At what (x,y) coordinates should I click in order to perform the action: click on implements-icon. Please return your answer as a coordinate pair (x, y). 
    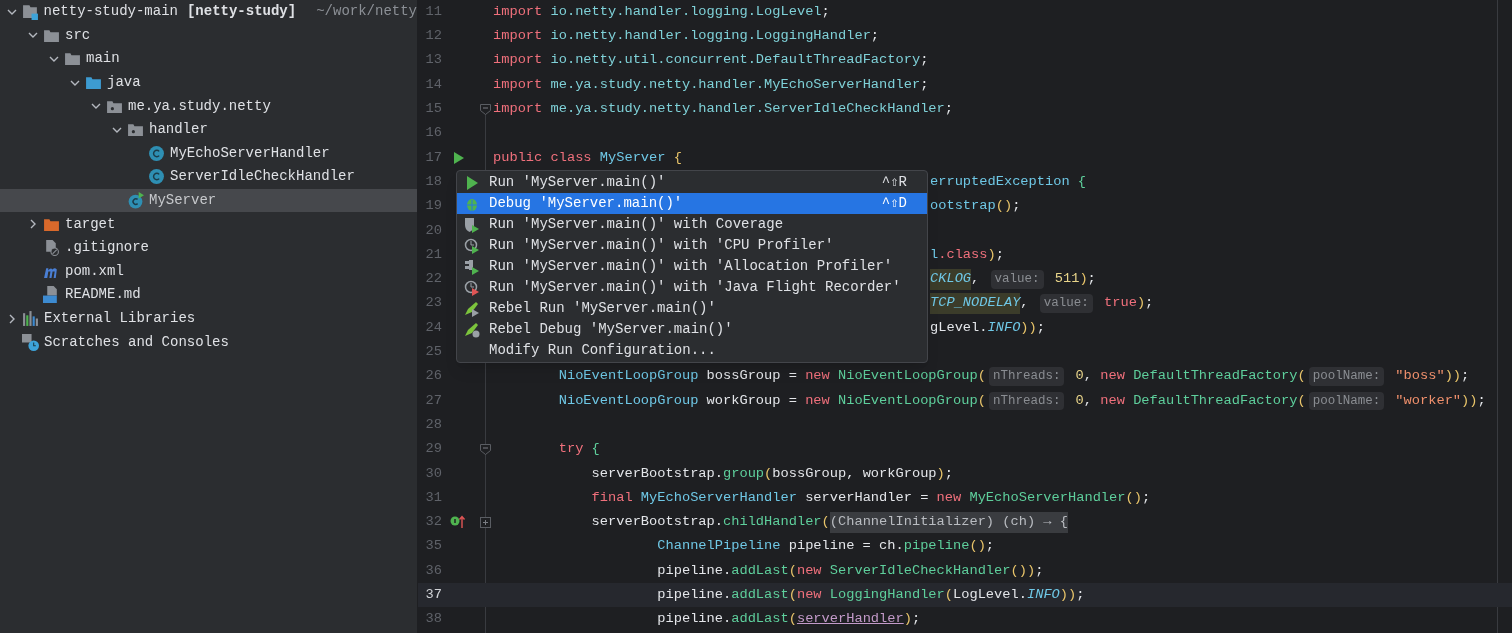
    Looking at the image, I should click on (458, 522).